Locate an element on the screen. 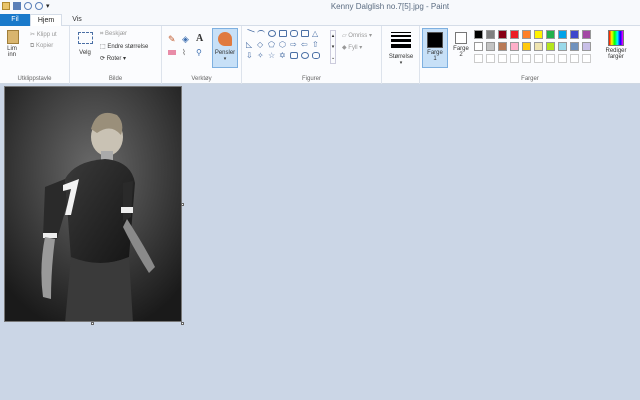  paste-label: Lim inn is located at coordinates (12, 52).